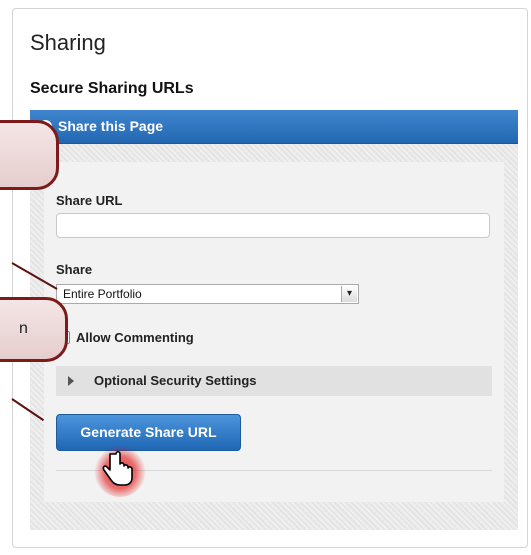  Describe the element at coordinates (148, 432) in the screenshot. I see `generate-share-url-button: Generate Share URL` at that location.